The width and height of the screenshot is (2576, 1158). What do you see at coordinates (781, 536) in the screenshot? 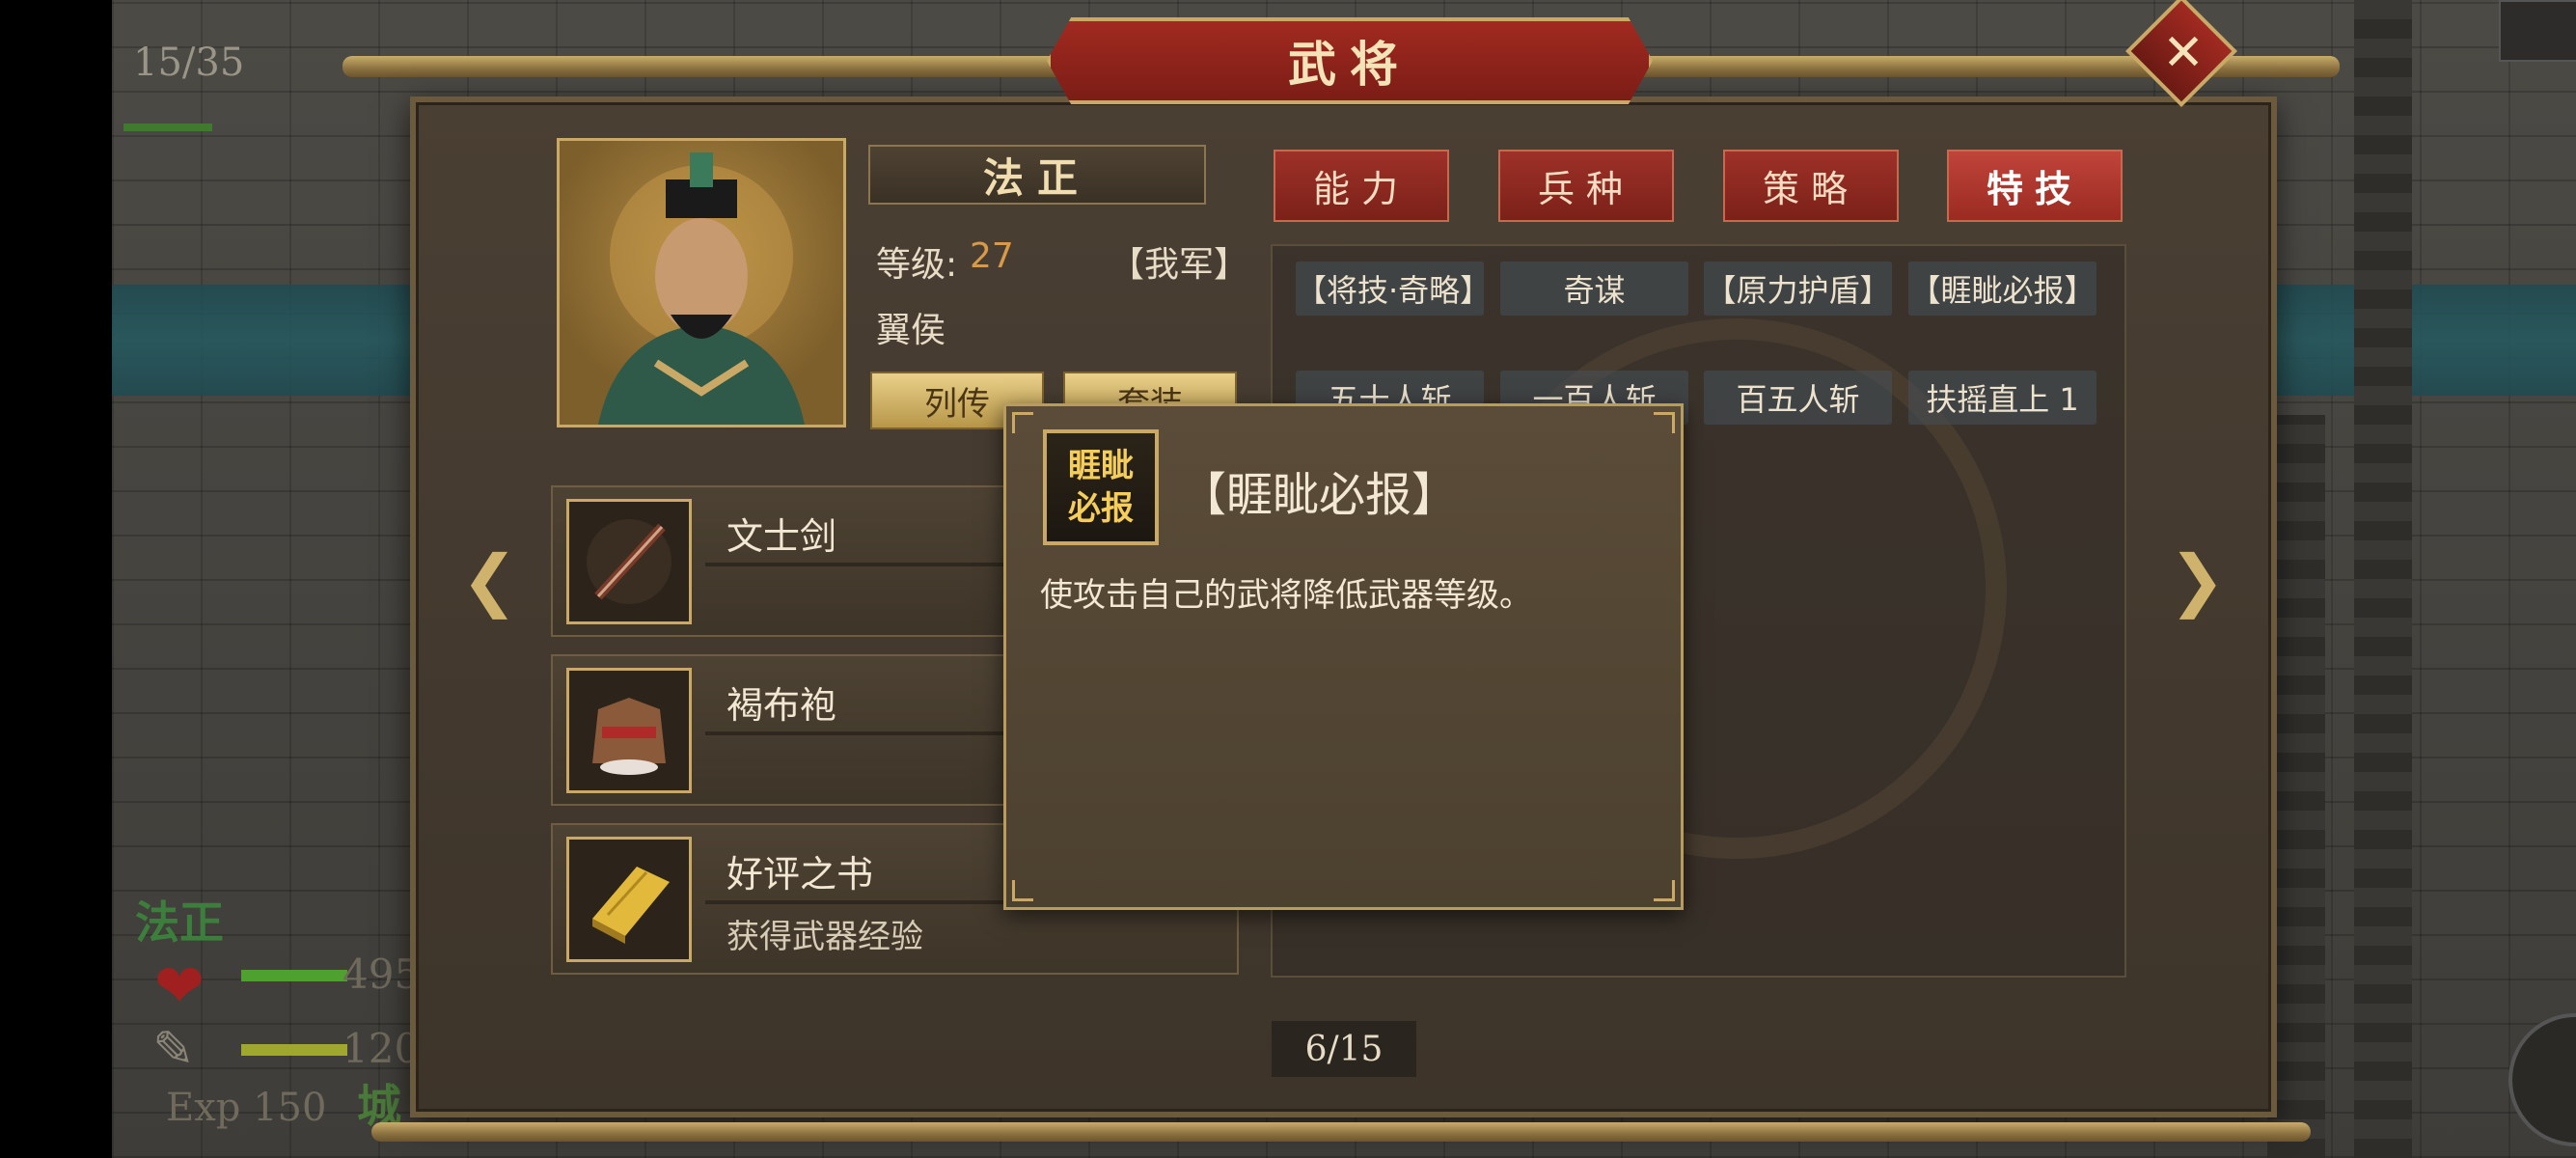
I see `equipment-name: 文士剑` at bounding box center [781, 536].